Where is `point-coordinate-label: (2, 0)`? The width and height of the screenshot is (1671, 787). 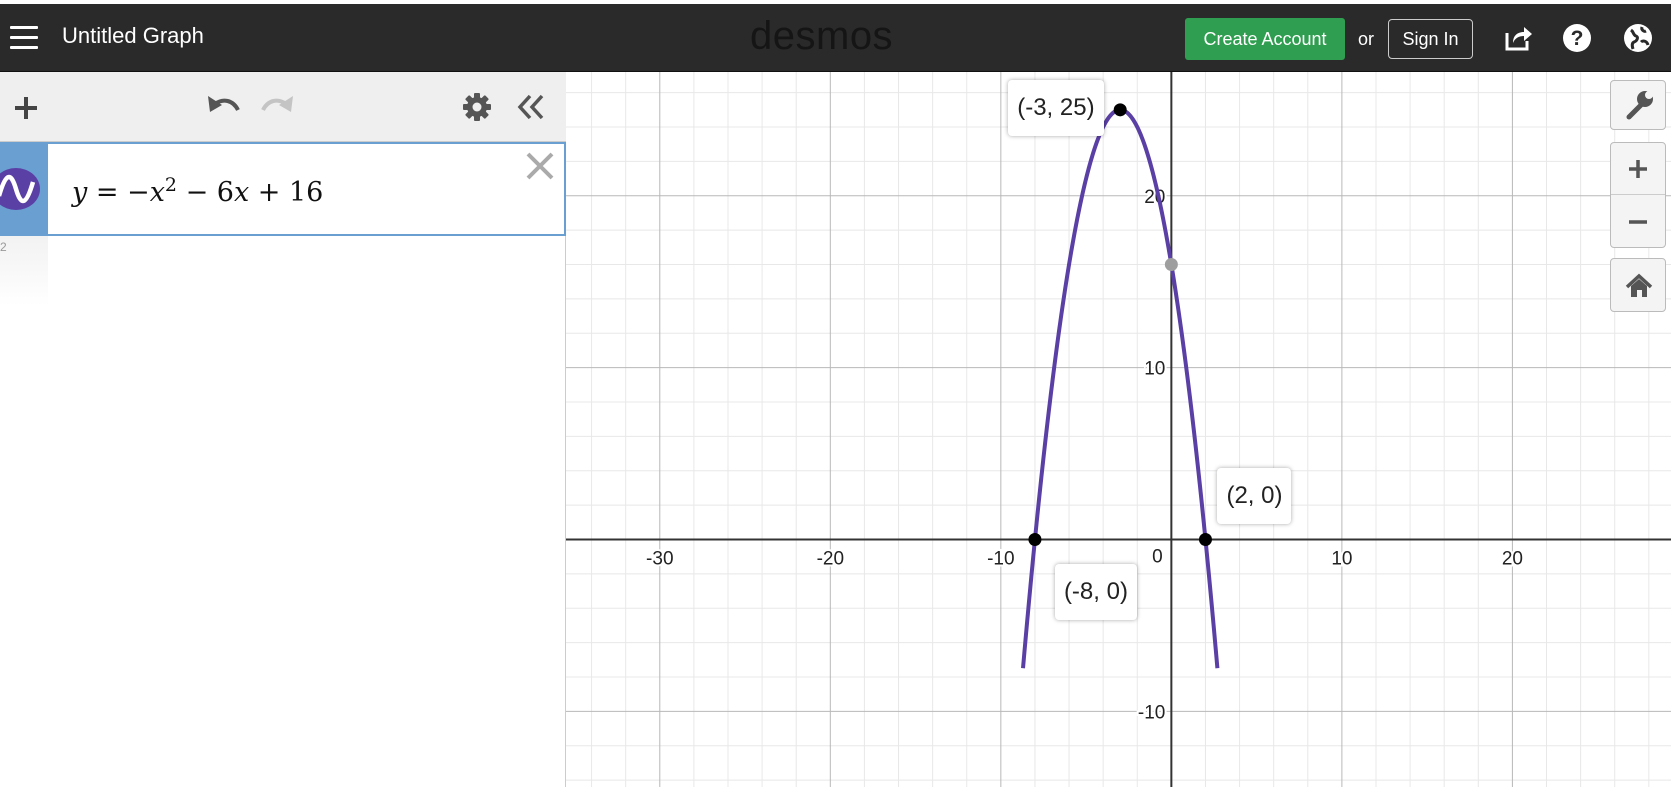 point-coordinate-label: (2, 0) is located at coordinates (1254, 495).